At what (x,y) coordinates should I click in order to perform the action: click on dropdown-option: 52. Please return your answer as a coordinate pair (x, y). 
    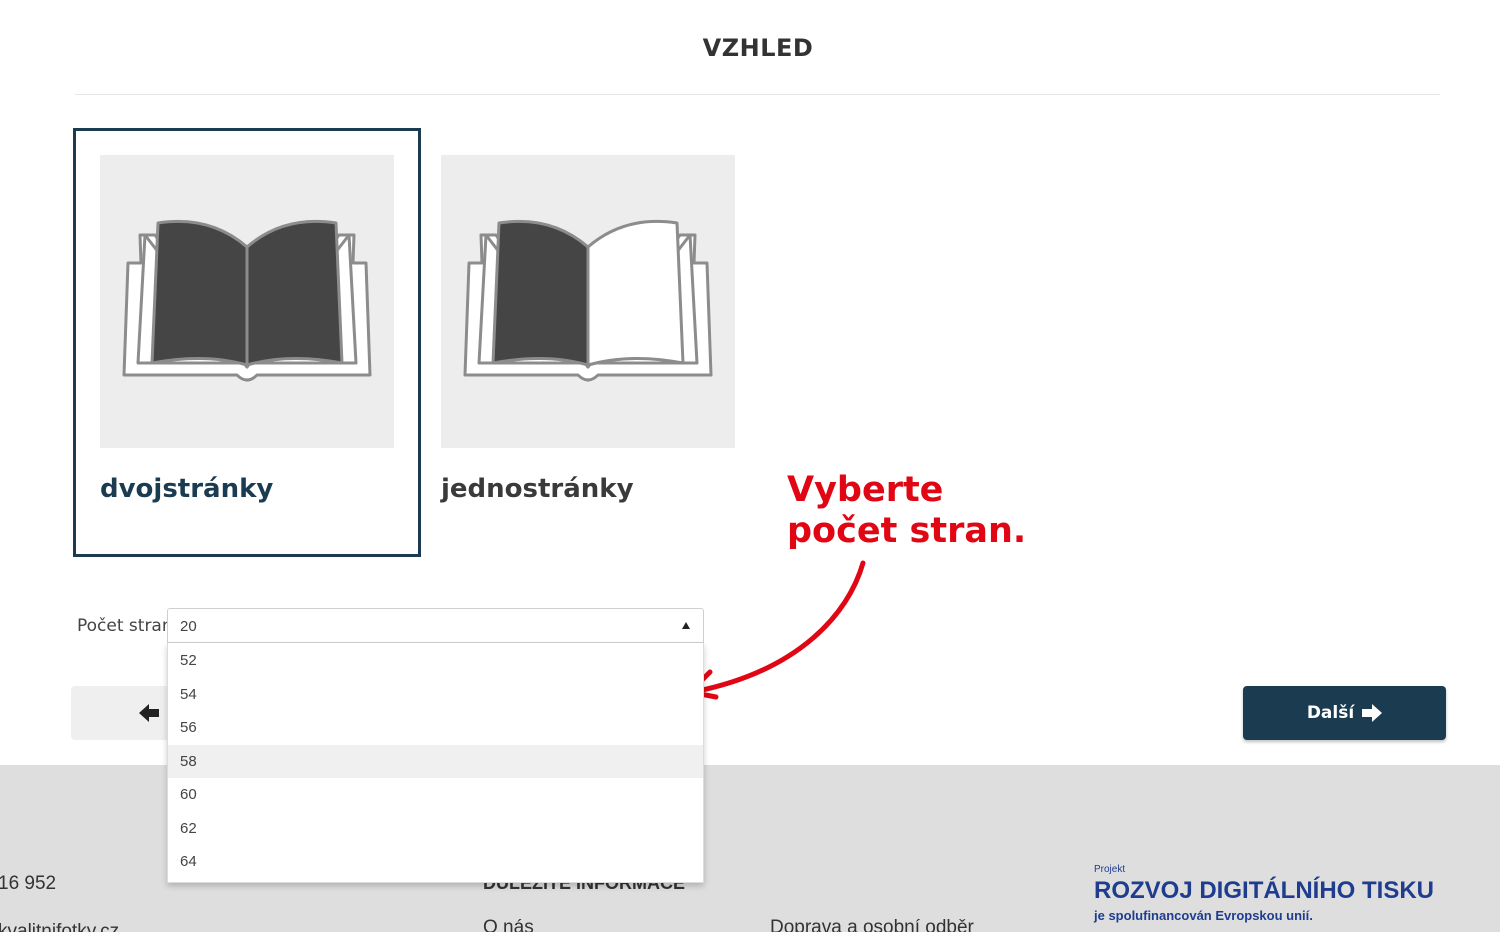
    Looking at the image, I should click on (435, 661).